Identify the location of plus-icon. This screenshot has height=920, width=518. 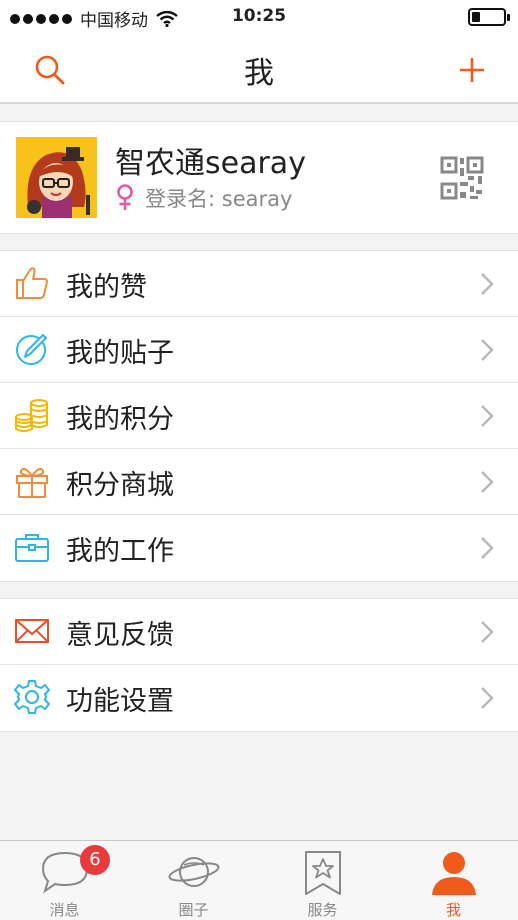
(472, 70).